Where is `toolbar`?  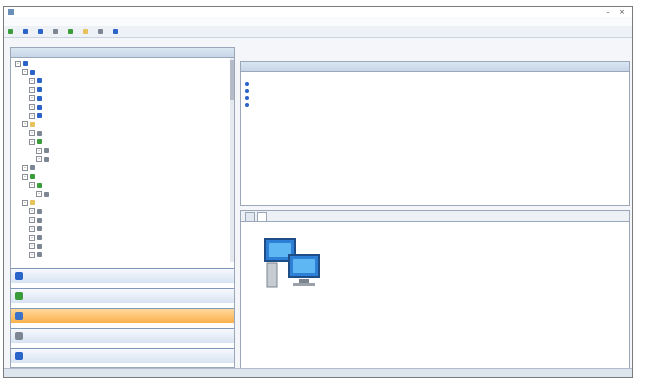 toolbar is located at coordinates (318, 32).